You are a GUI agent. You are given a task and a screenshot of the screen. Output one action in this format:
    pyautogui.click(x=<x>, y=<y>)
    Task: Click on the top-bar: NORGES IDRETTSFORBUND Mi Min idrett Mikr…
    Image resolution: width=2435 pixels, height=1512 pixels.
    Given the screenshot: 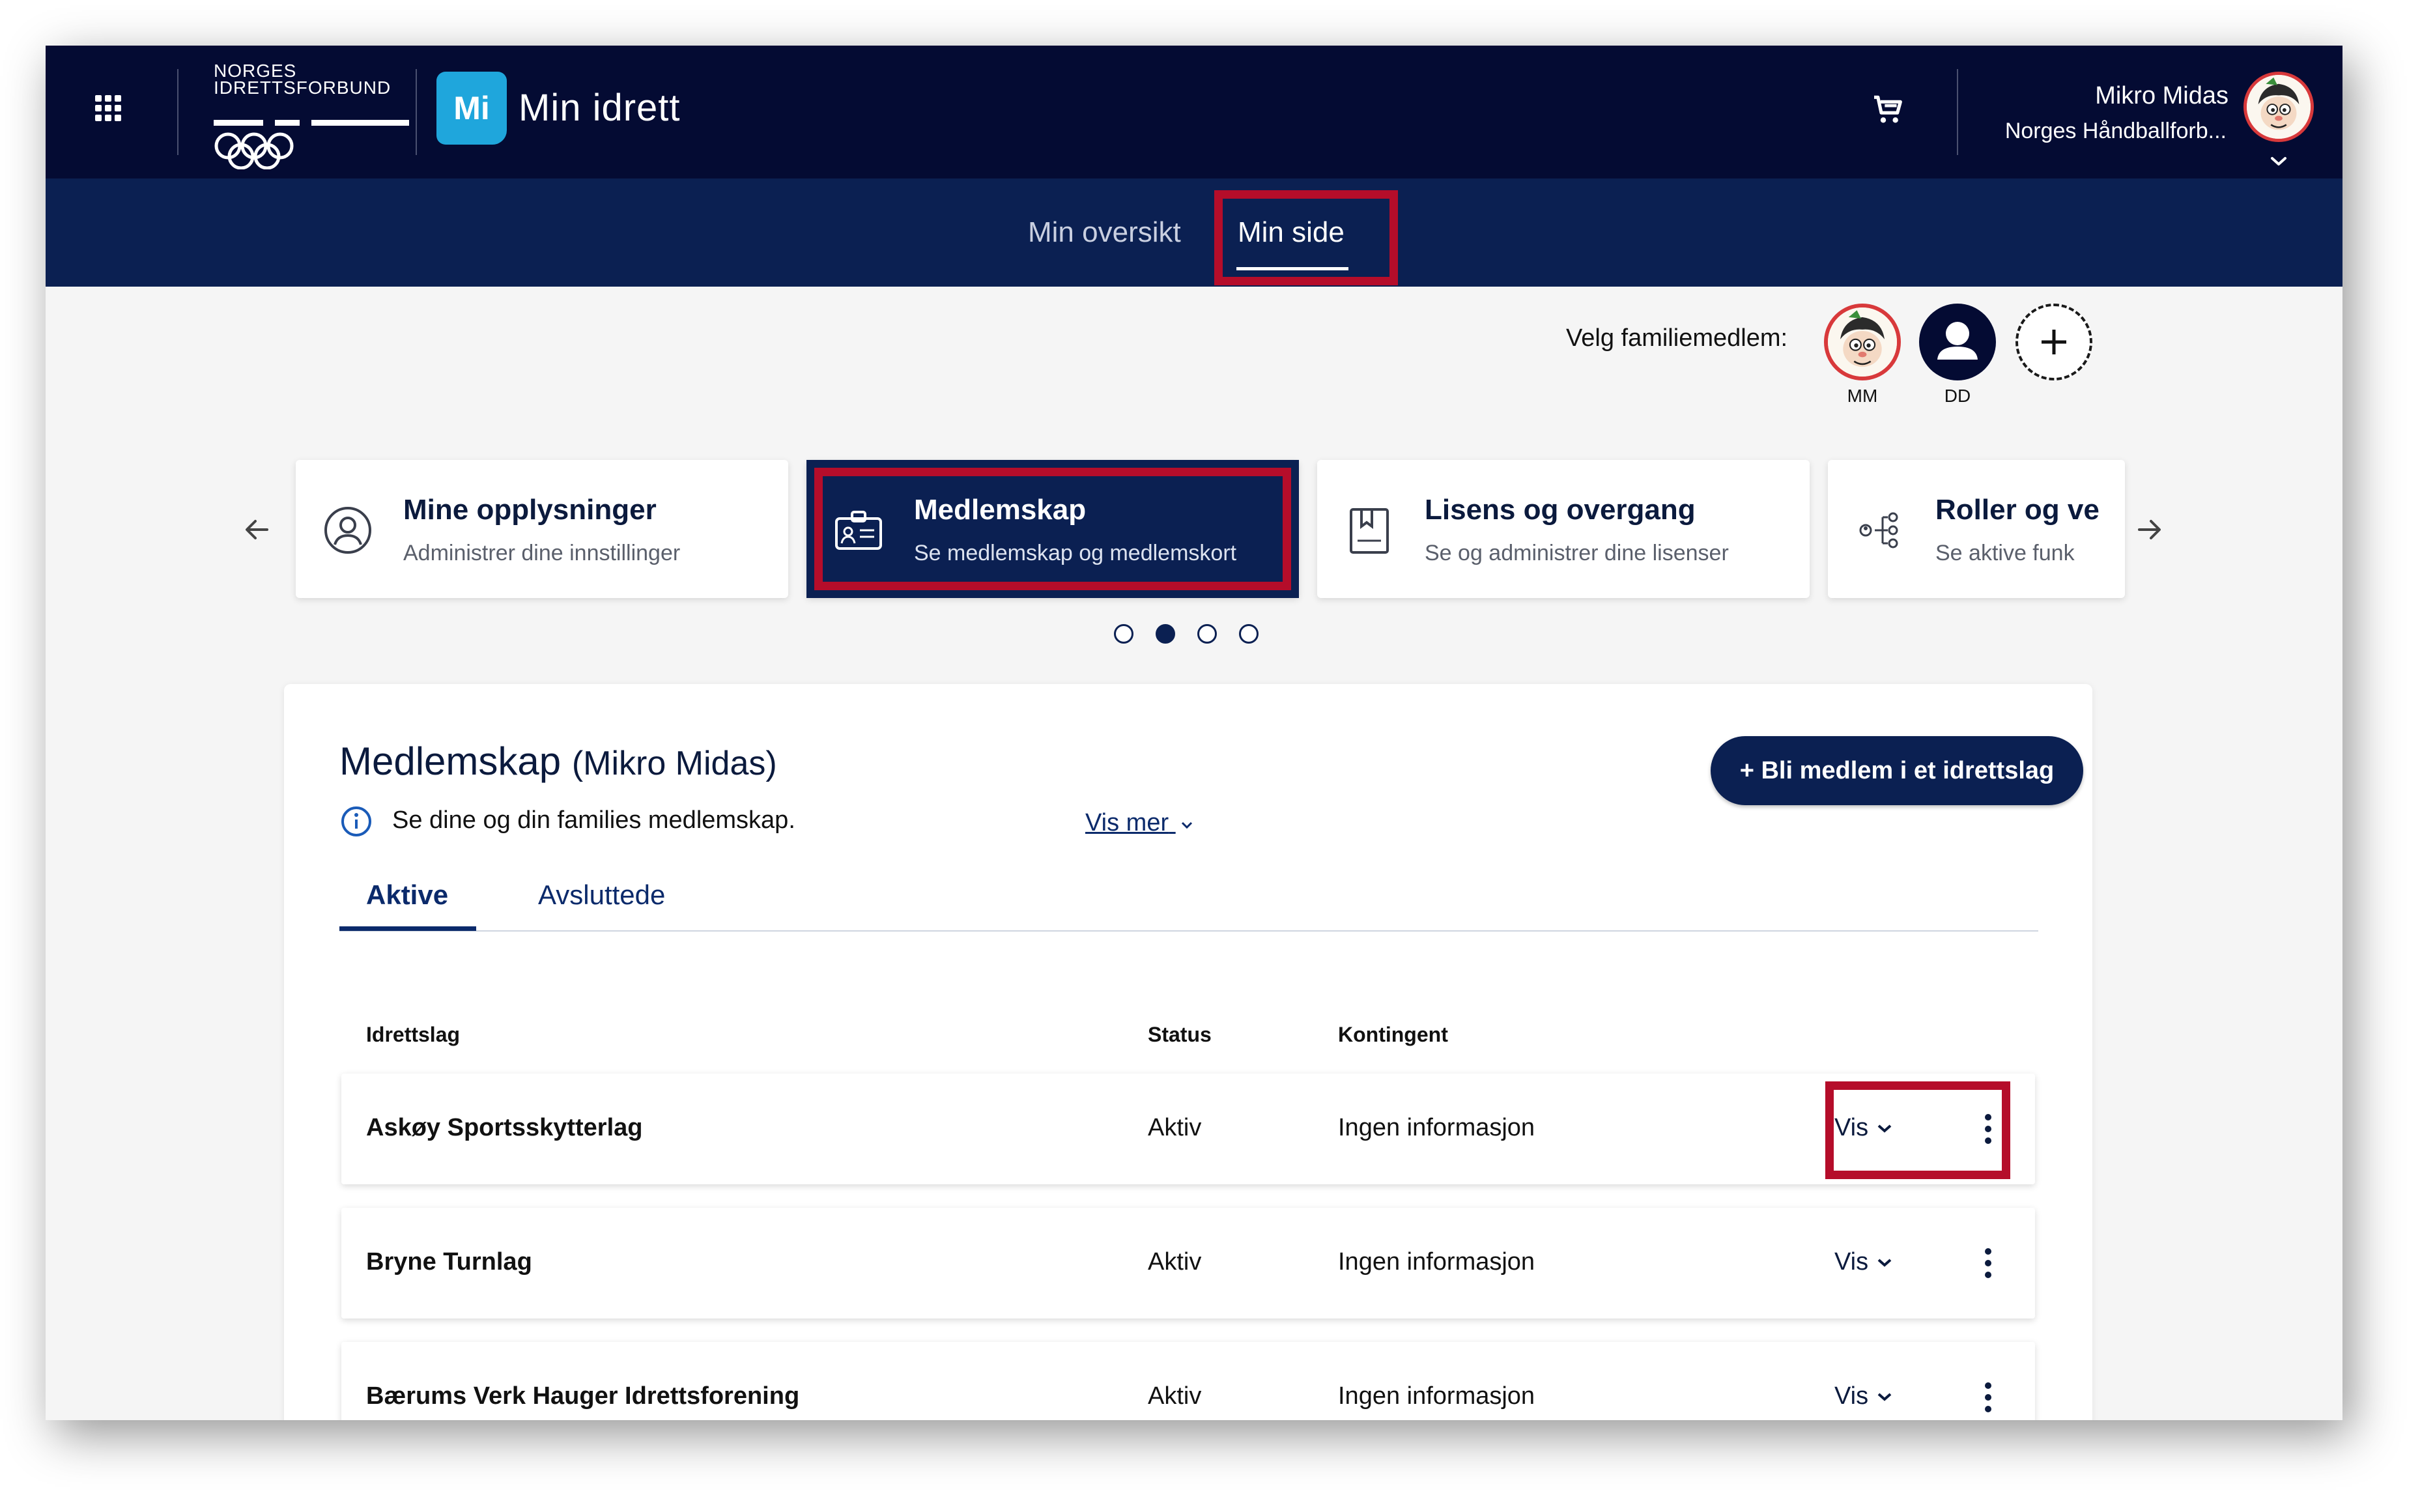 What is the action you would take?
    pyautogui.click(x=1194, y=112)
    